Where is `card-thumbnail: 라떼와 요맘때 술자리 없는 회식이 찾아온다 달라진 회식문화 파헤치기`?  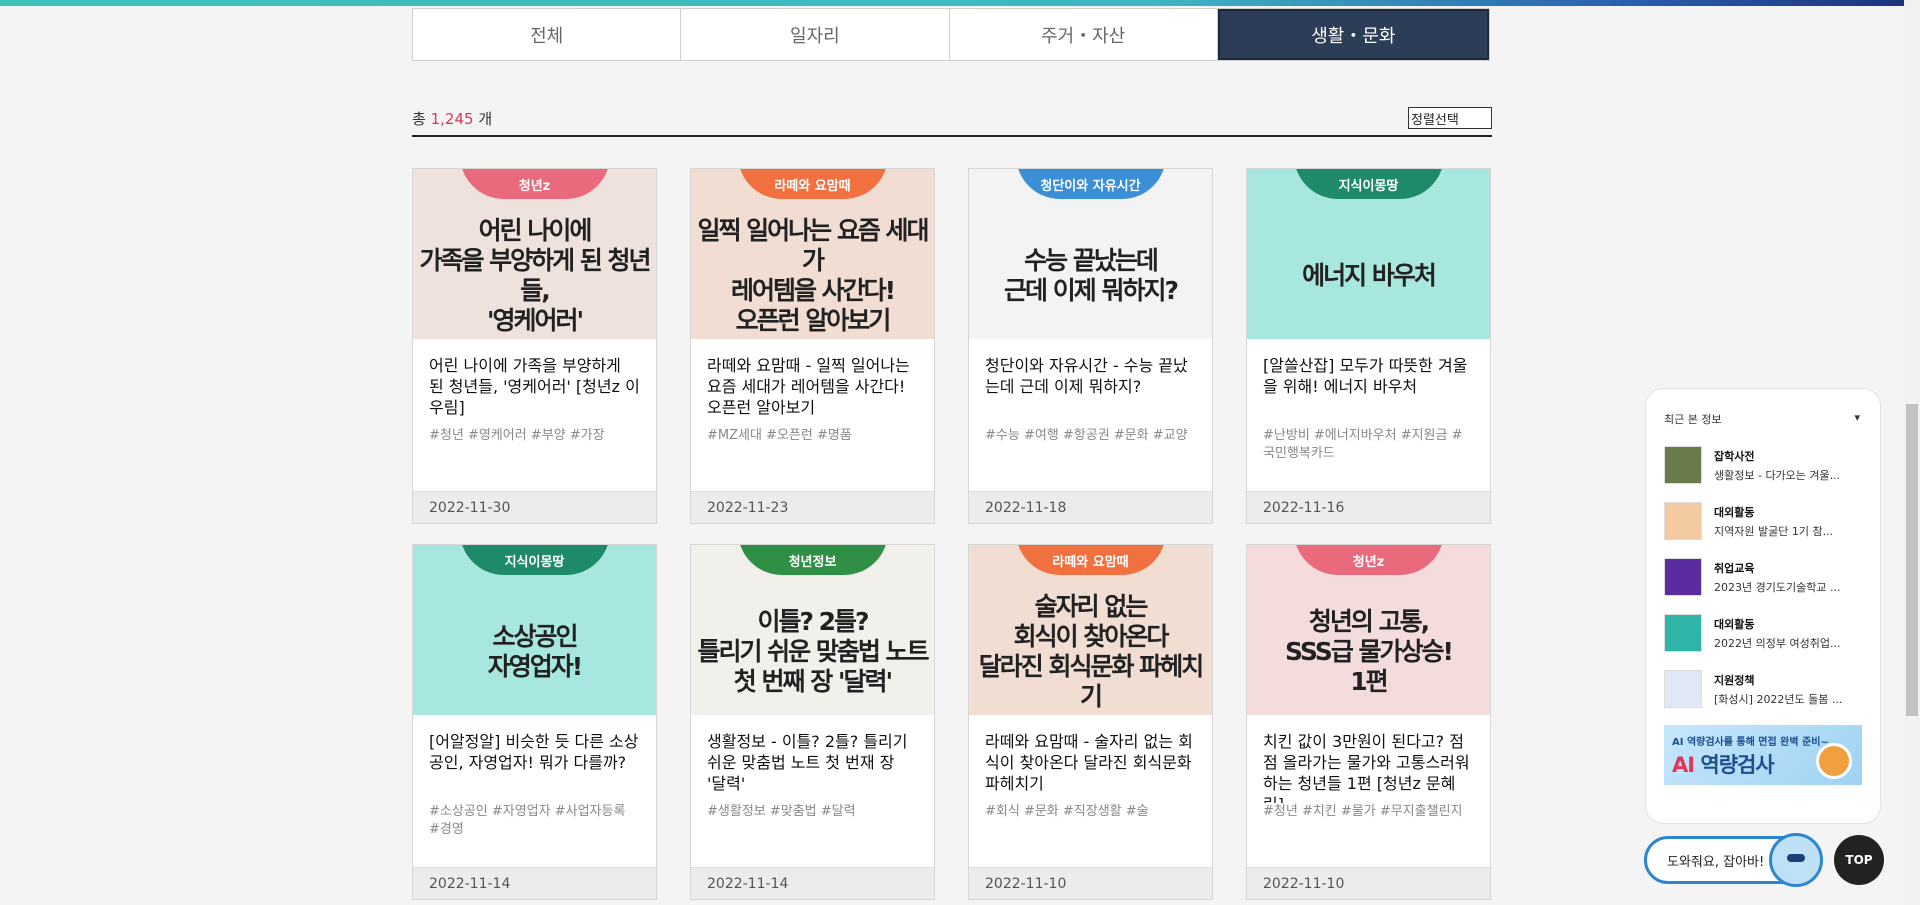 card-thumbnail: 라떼와 요맘때 술자리 없는 회식이 찾아온다 달라진 회식문화 파헤치기 is located at coordinates (1090, 630).